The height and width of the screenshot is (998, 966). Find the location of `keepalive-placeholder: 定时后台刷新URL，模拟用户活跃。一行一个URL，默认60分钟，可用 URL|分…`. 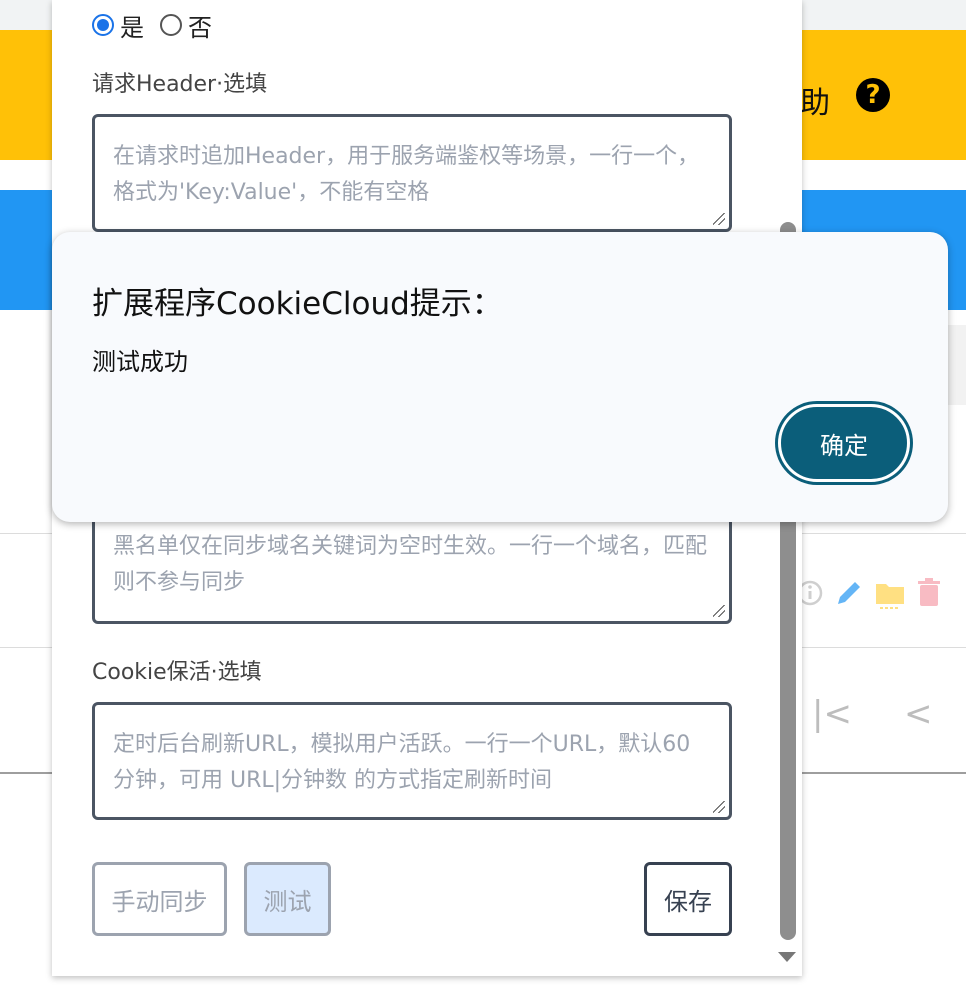

keepalive-placeholder: 定时后台刷新URL，模拟用户活跃。一行一个URL，默认60分钟，可用 URL|分… is located at coordinates (402, 762).